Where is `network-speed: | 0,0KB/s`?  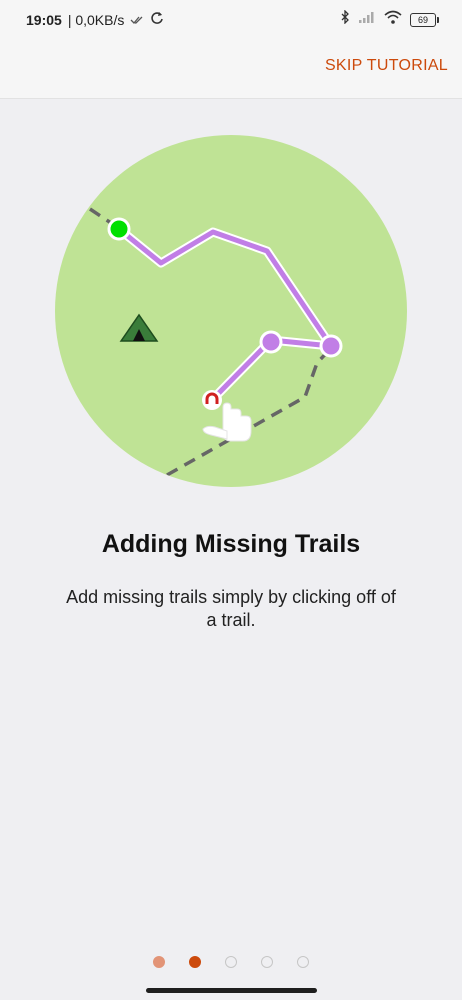 network-speed: | 0,0KB/s is located at coordinates (96, 19).